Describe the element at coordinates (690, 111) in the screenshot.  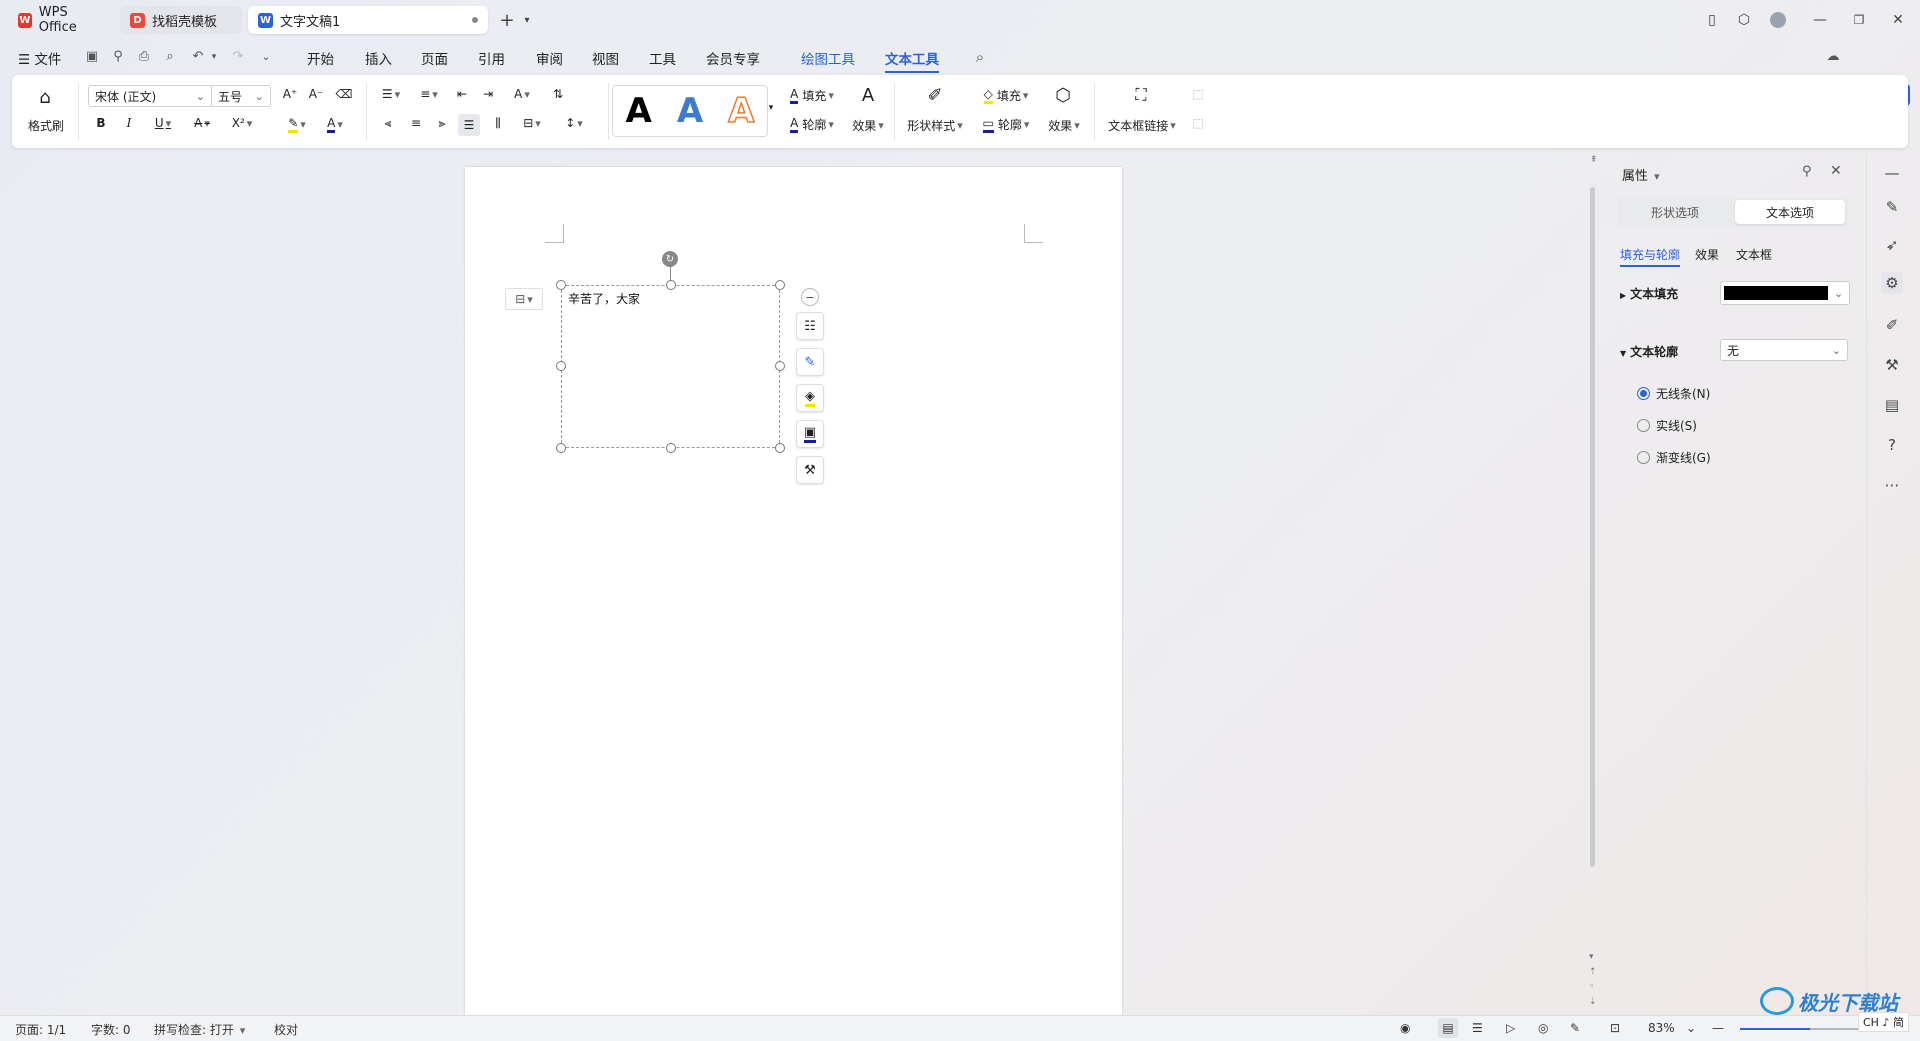
I see `wordart-gallery: A A A` at that location.